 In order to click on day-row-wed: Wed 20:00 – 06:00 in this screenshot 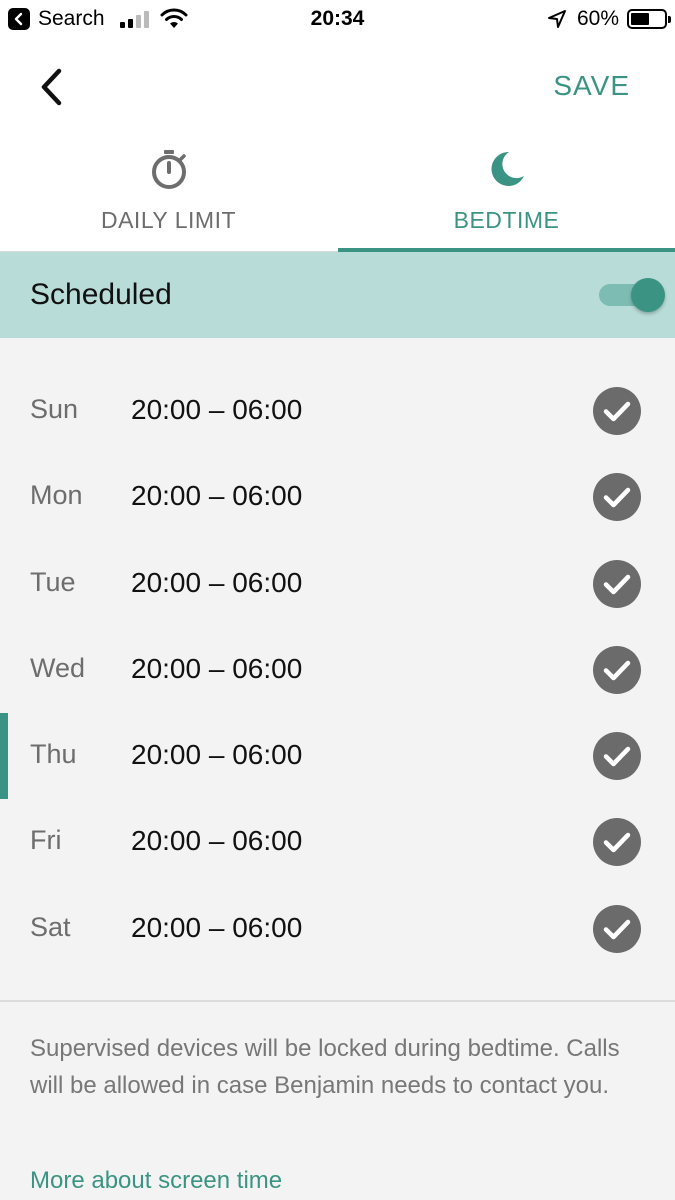, I will do `click(337, 670)`.